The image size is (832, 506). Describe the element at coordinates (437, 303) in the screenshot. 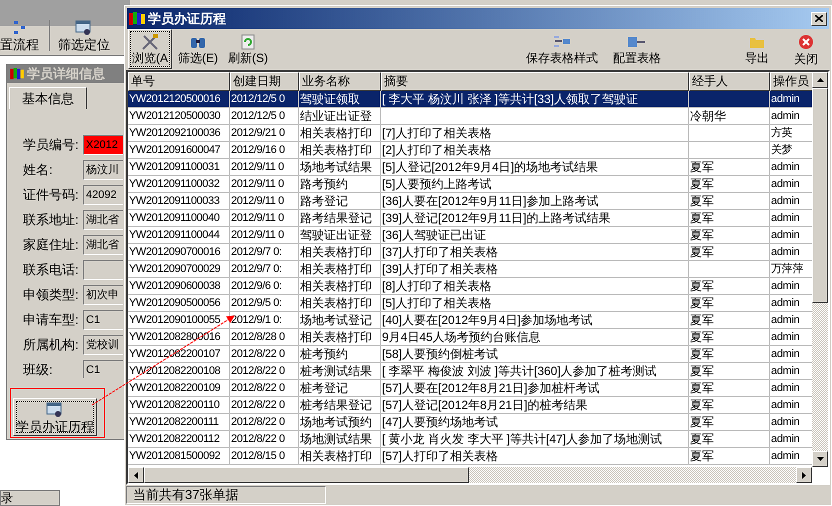

I see `table-cell: [5]人打印了相关表格` at that location.